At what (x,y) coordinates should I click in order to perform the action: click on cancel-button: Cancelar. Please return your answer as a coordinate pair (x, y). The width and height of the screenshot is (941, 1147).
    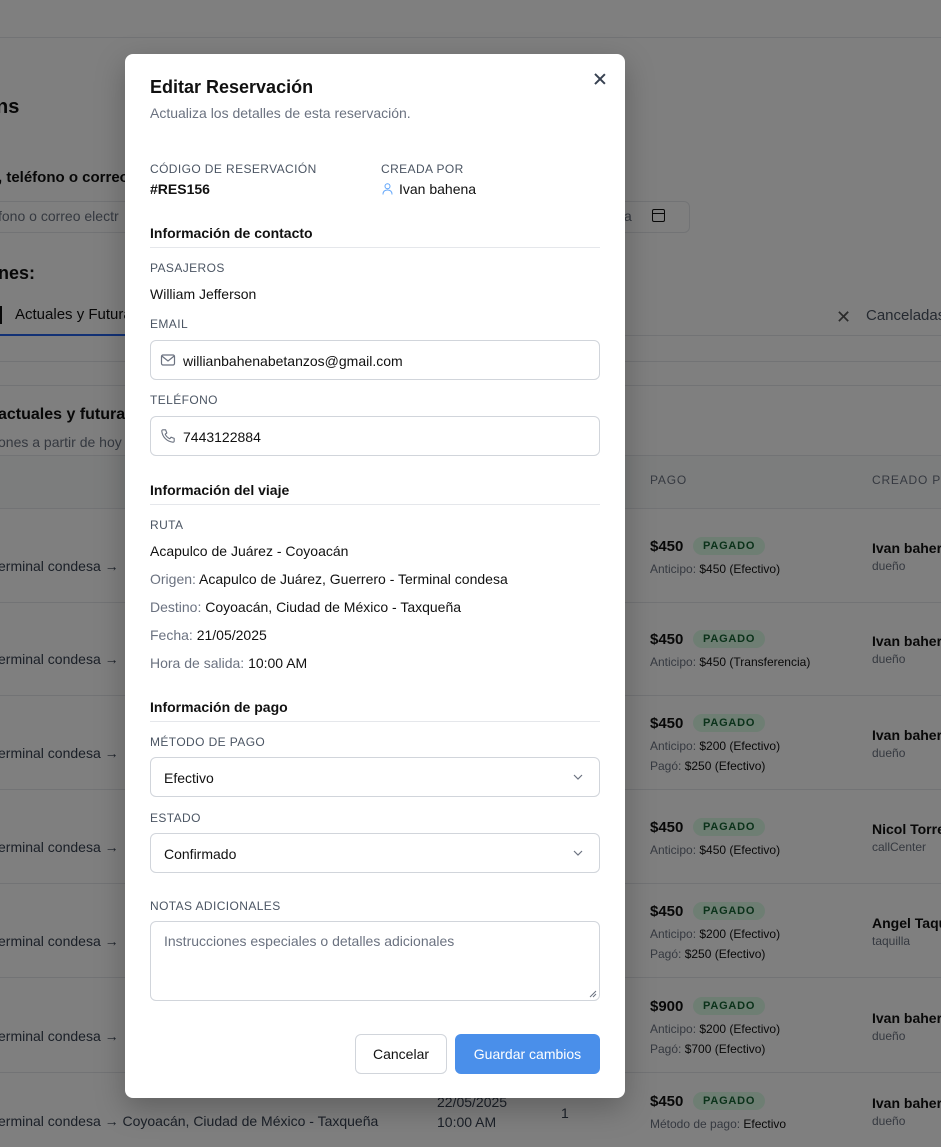
    Looking at the image, I should click on (401, 1054).